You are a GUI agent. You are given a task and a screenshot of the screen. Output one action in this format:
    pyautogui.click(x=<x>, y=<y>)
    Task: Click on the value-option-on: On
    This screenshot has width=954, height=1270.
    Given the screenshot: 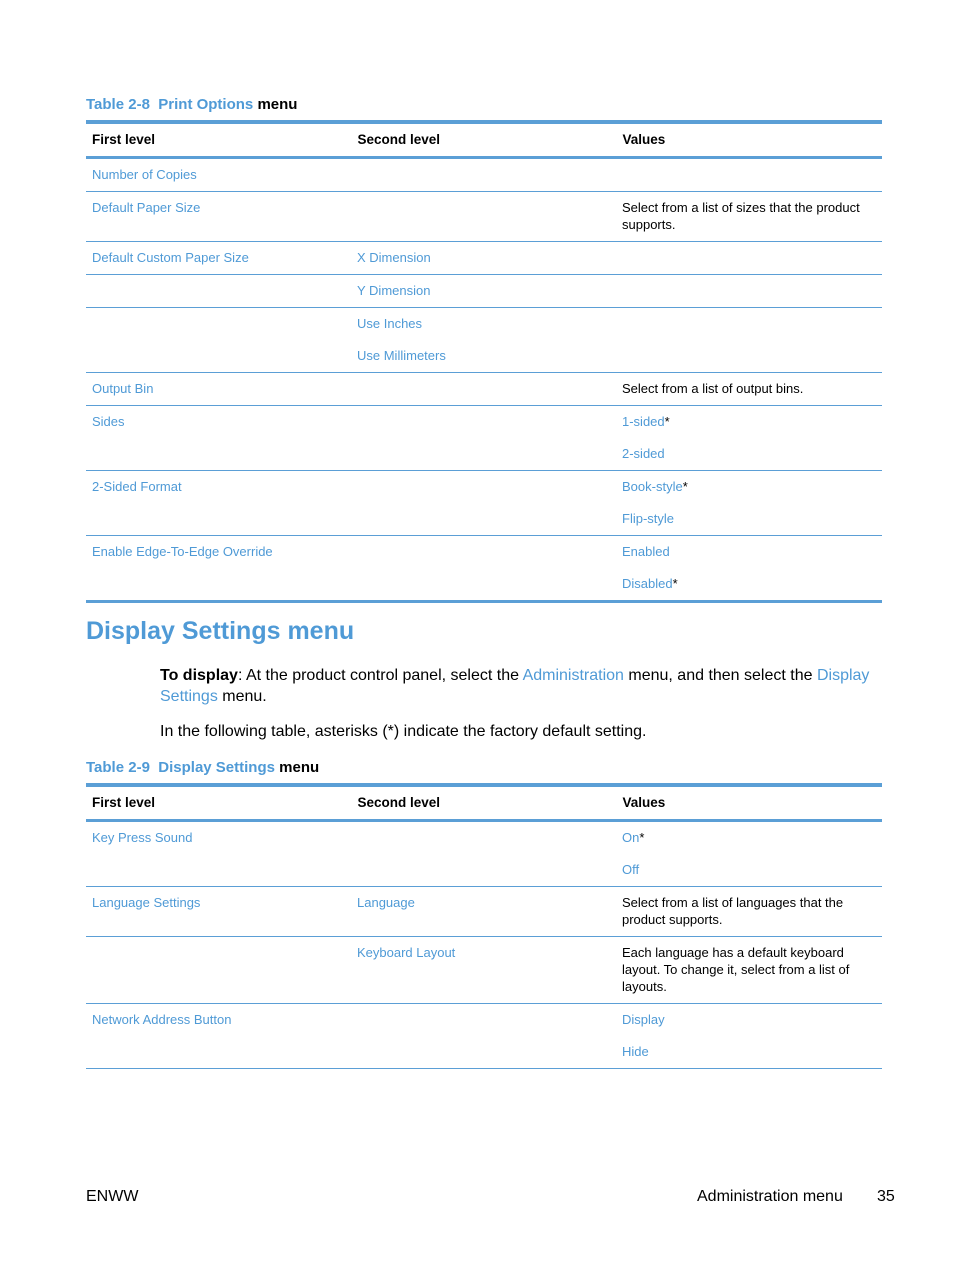 What is the action you would take?
    pyautogui.click(x=630, y=837)
    